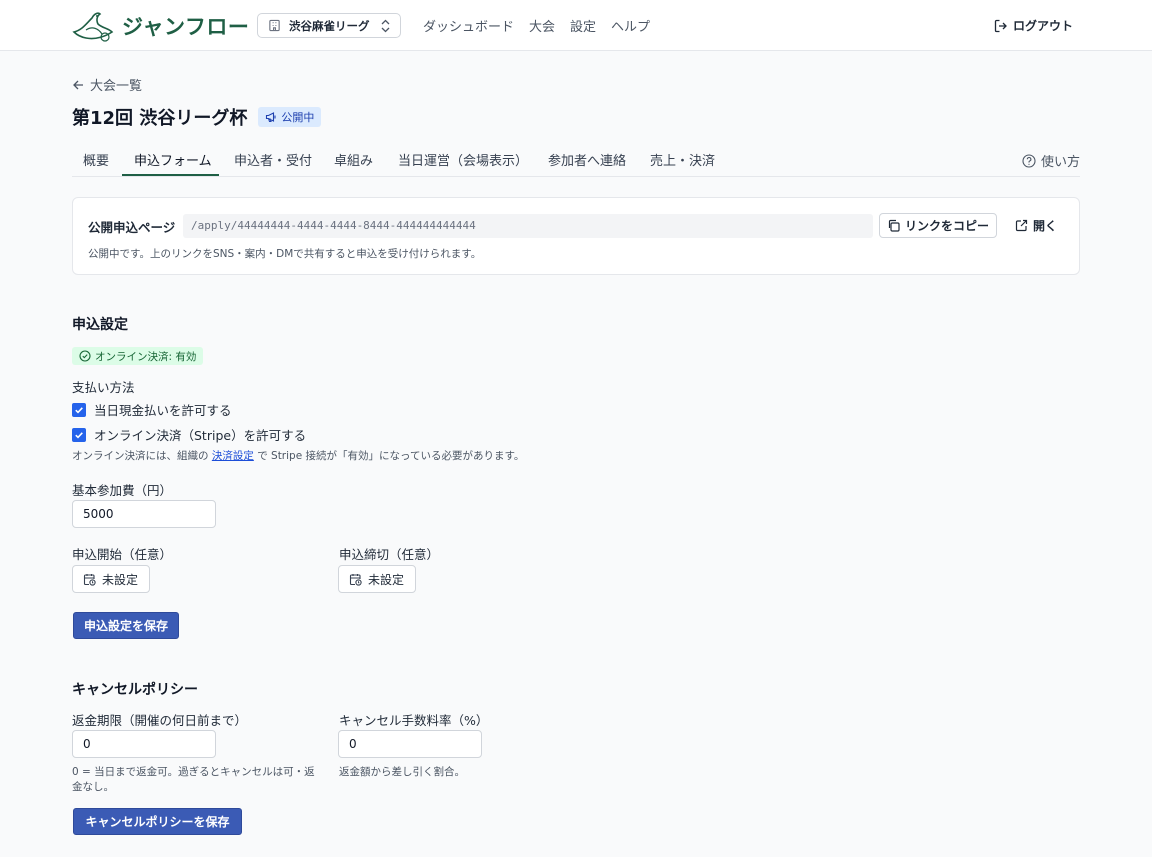 This screenshot has height=857, width=1152. What do you see at coordinates (274, 25) in the screenshot?
I see `building-icon` at bounding box center [274, 25].